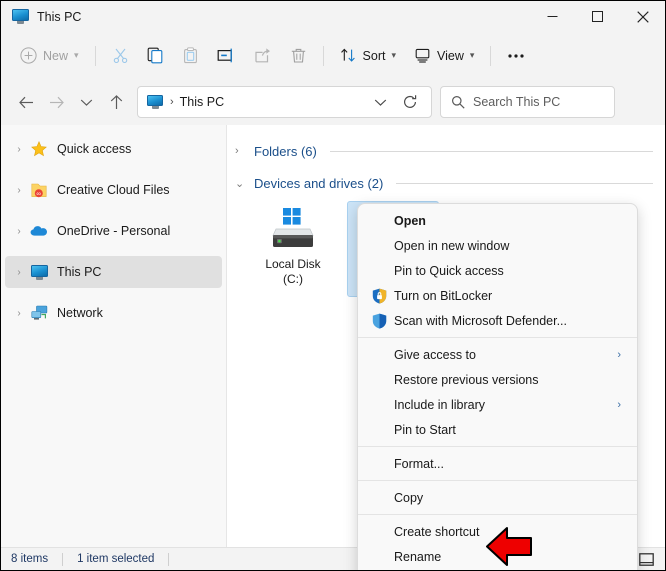 This screenshot has width=666, height=571. I want to click on back-button, so click(26, 102).